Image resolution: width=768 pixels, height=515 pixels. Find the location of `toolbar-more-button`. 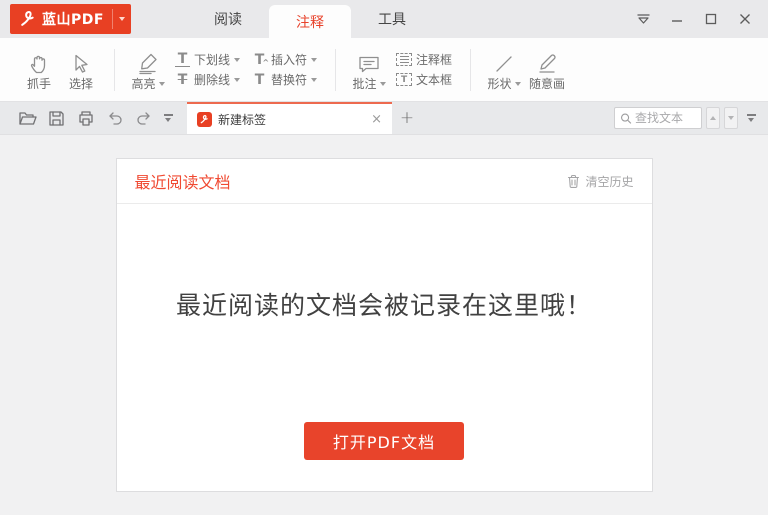

toolbar-more-button is located at coordinates (168, 118).